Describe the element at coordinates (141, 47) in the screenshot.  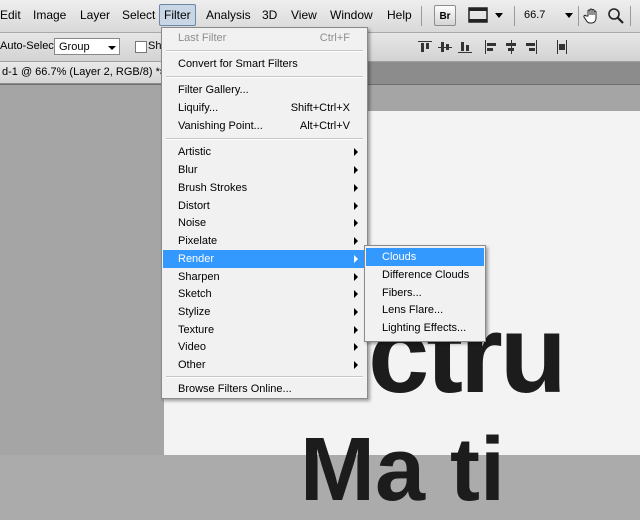
I see `show-transform-checkbox` at that location.